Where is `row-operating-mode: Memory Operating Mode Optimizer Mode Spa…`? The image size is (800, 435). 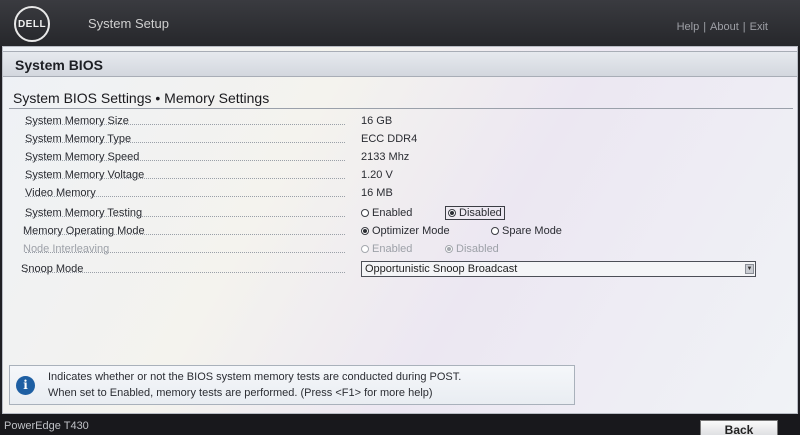
row-operating-mode: Memory Operating Mode Optimizer Mode Spa… is located at coordinates (394, 233).